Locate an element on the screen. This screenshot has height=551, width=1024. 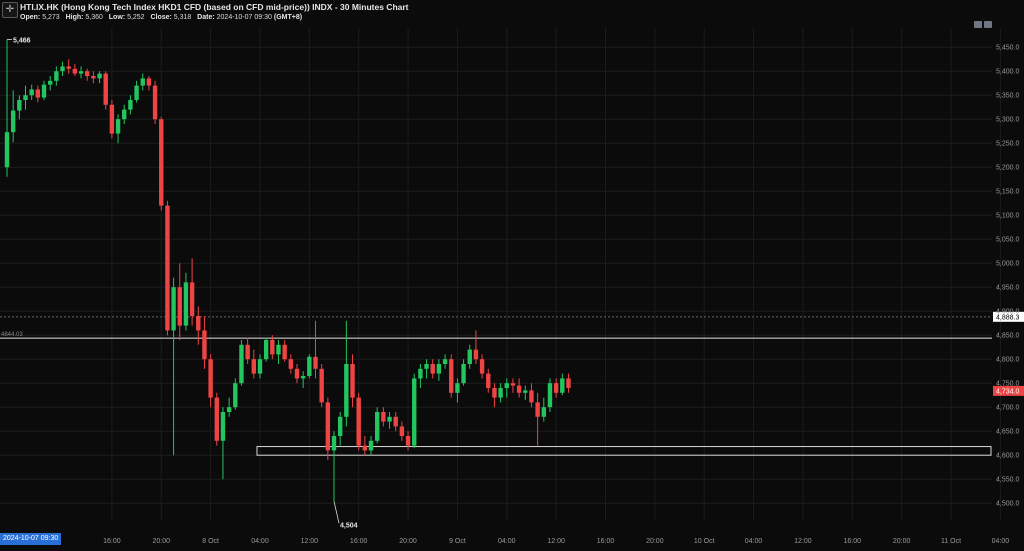
y-tick-label: 5,150.0 is located at coordinates (1007, 192).